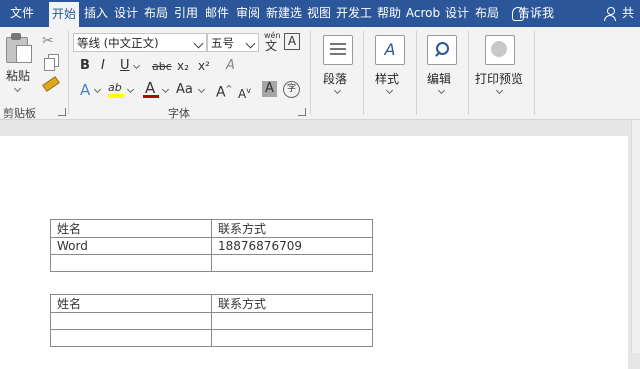 This screenshot has width=640, height=369. Describe the element at coordinates (222, 43) in the screenshot. I see `font-size-value: 五号` at that location.